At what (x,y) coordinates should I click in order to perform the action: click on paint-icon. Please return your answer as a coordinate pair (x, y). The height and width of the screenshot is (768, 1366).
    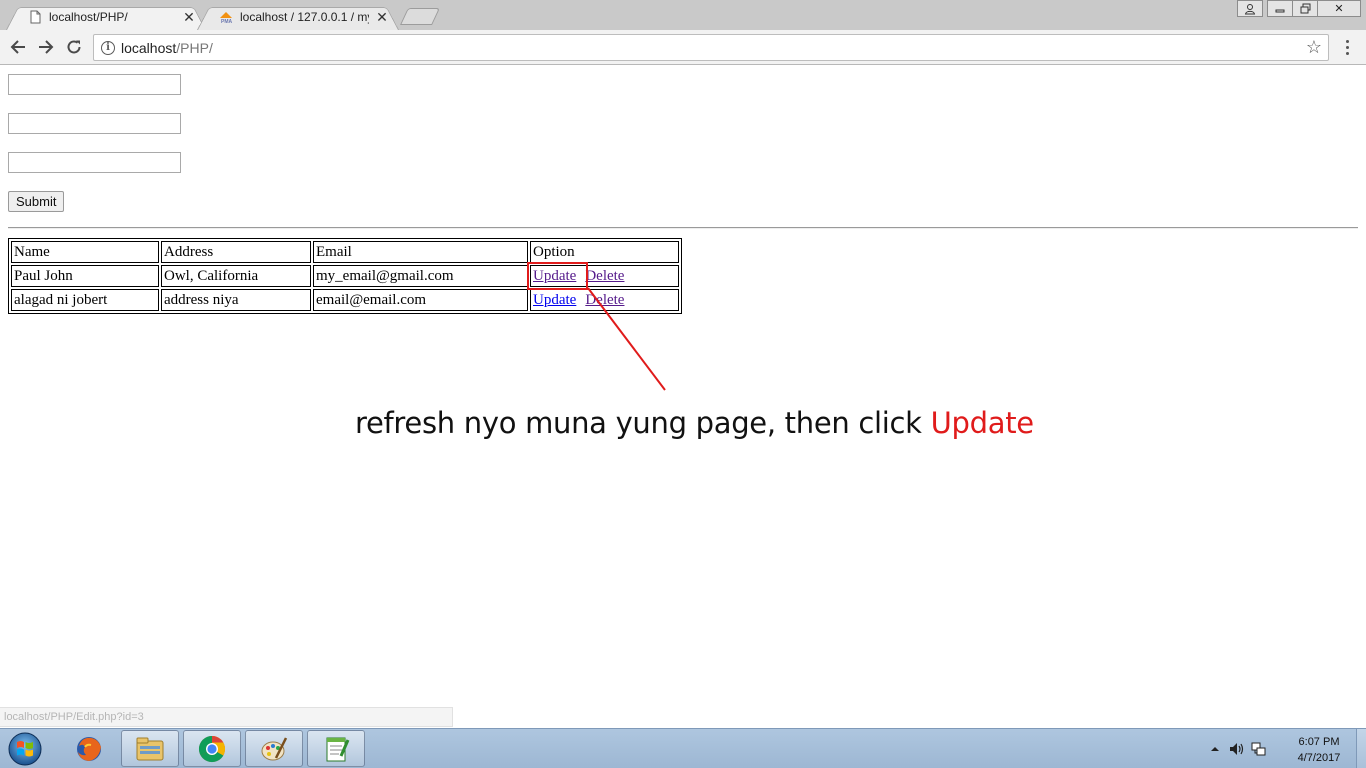
    Looking at the image, I should click on (274, 748).